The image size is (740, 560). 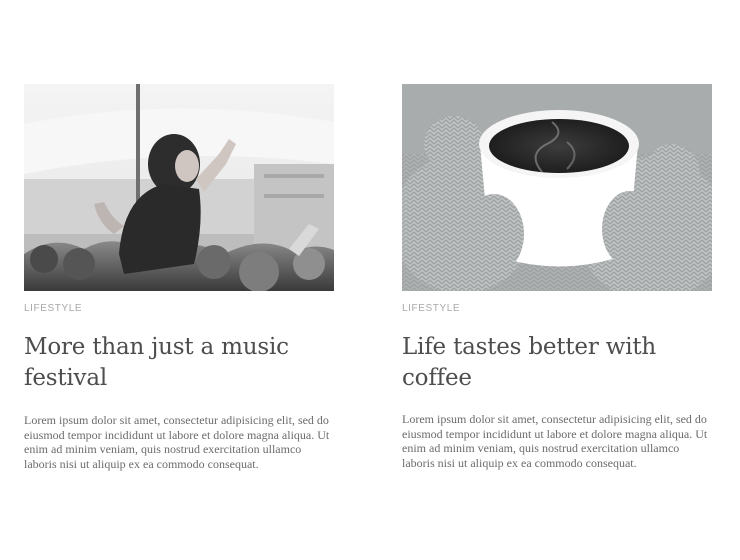 What do you see at coordinates (179, 363) in the screenshot?
I see `post-title: More than just a music festival` at bounding box center [179, 363].